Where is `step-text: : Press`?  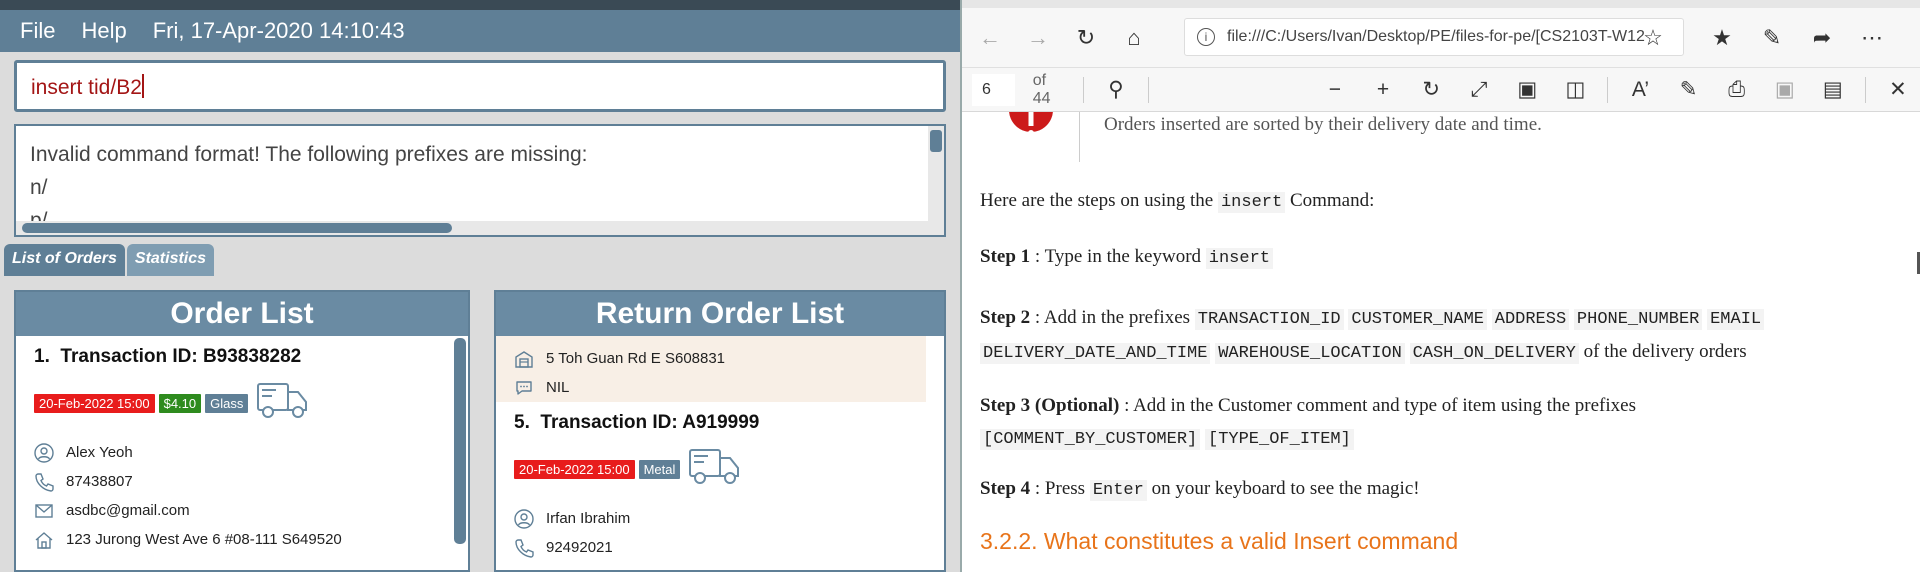
step-text: : Press is located at coordinates (1060, 488).